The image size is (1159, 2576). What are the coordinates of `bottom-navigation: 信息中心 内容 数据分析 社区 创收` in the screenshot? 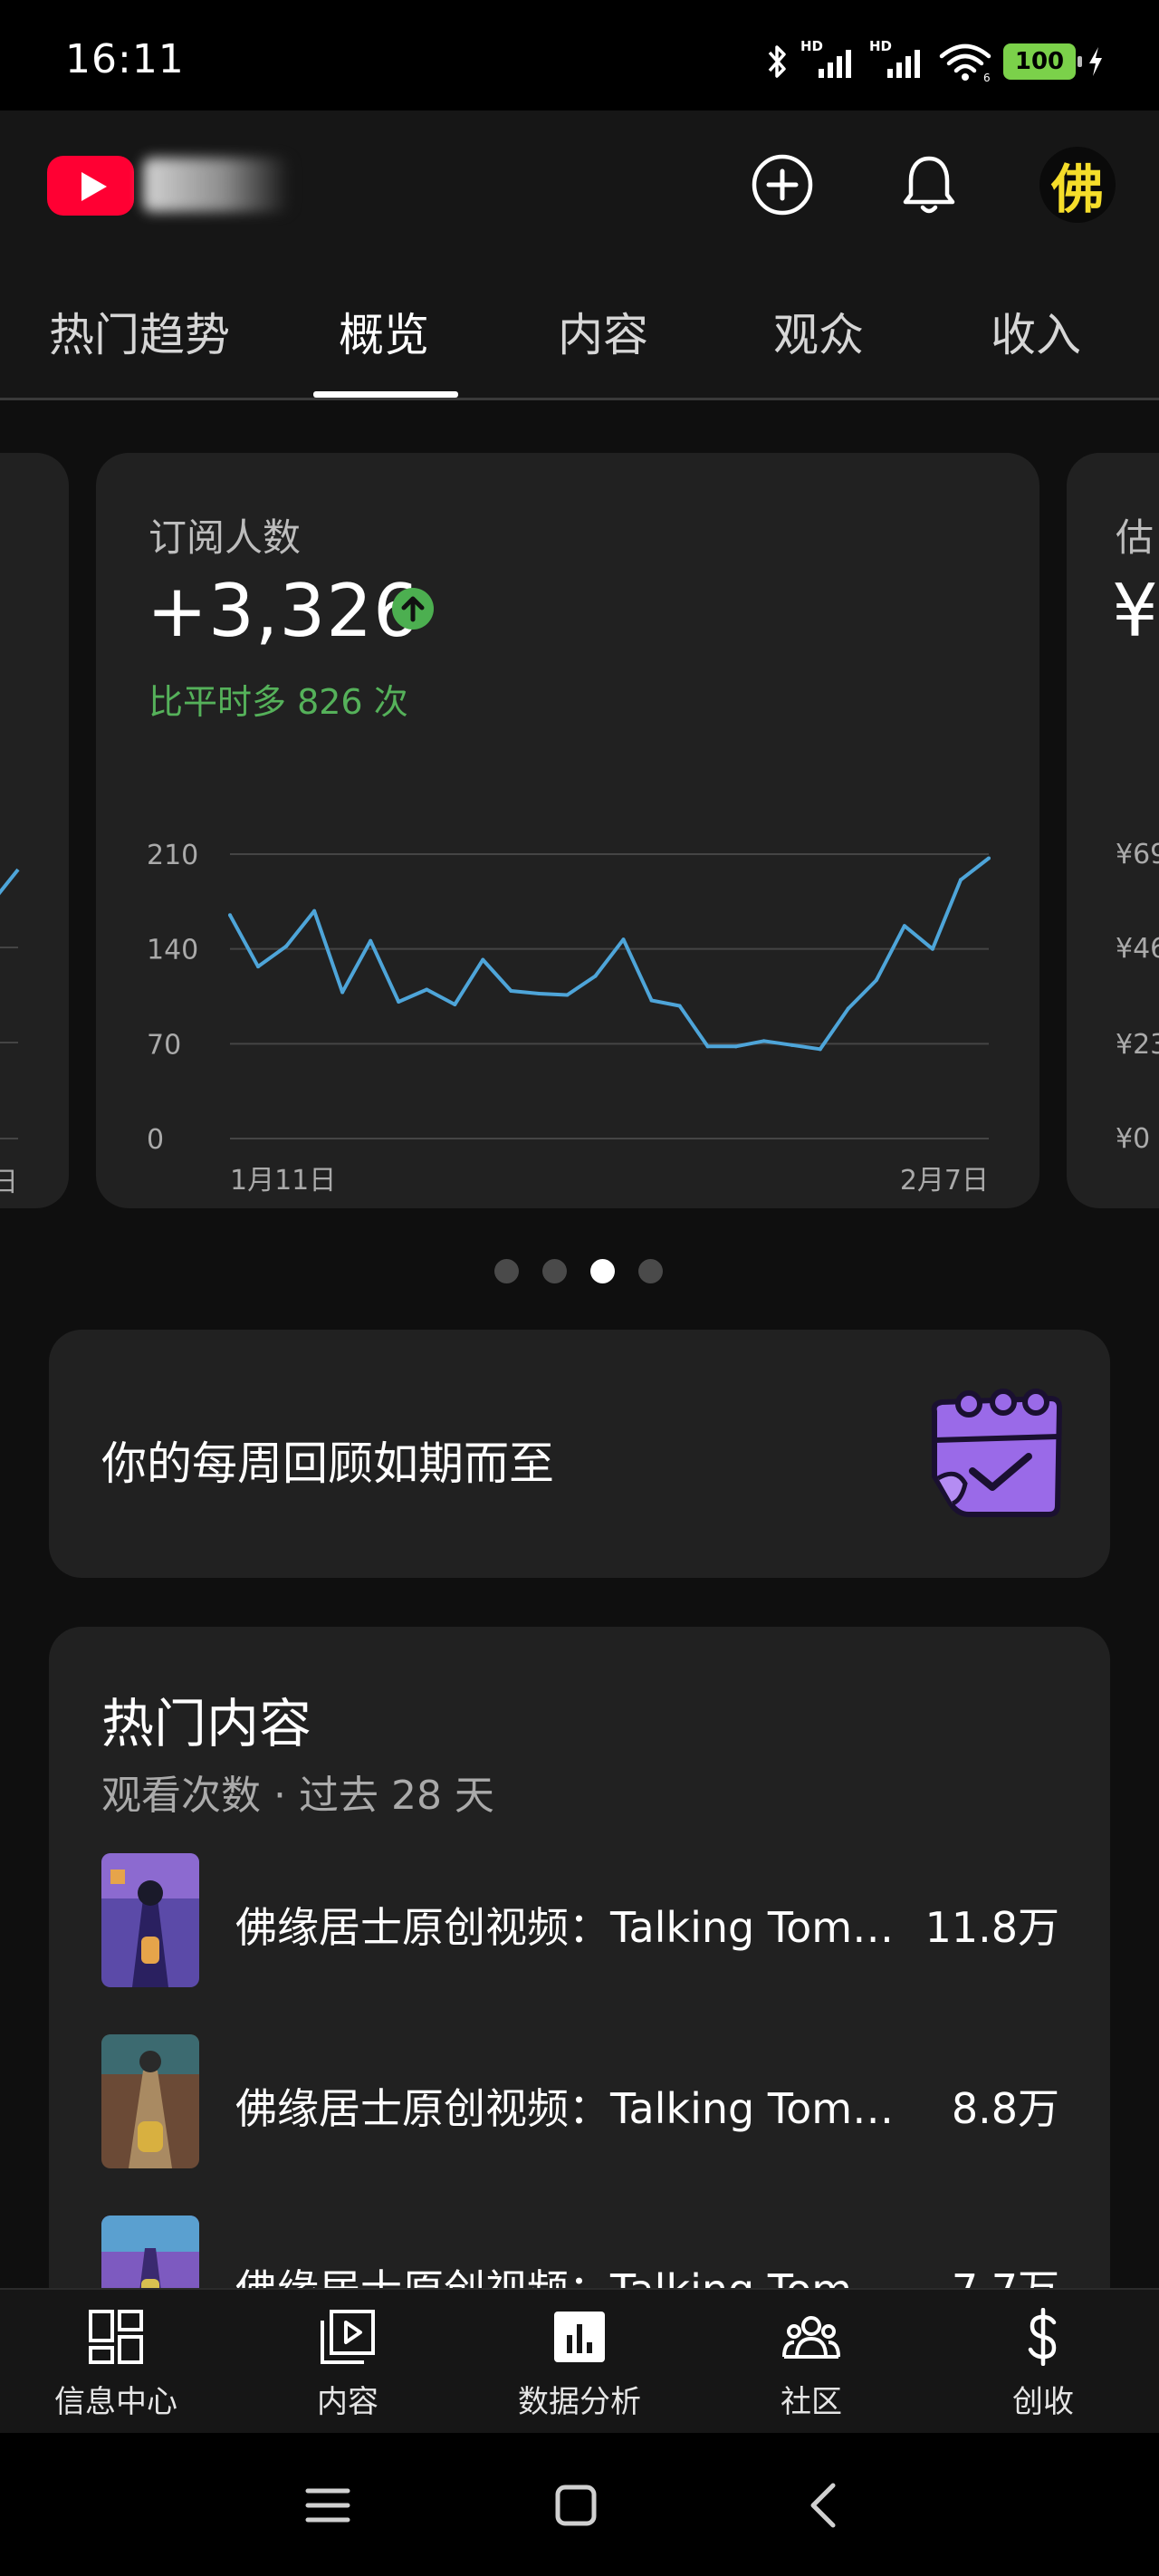 It's located at (579, 2360).